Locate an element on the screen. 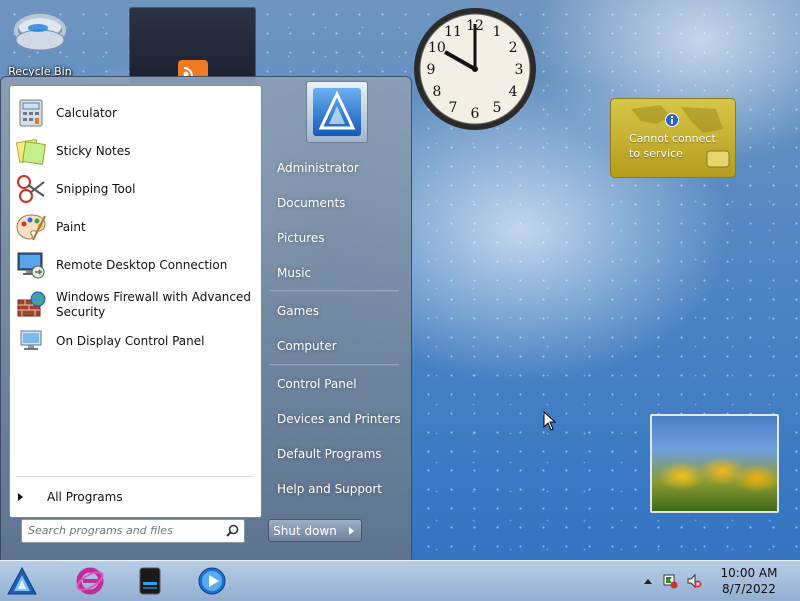 This screenshot has height=601, width=800. shutdown-button: Shut down is located at coordinates (305, 530).